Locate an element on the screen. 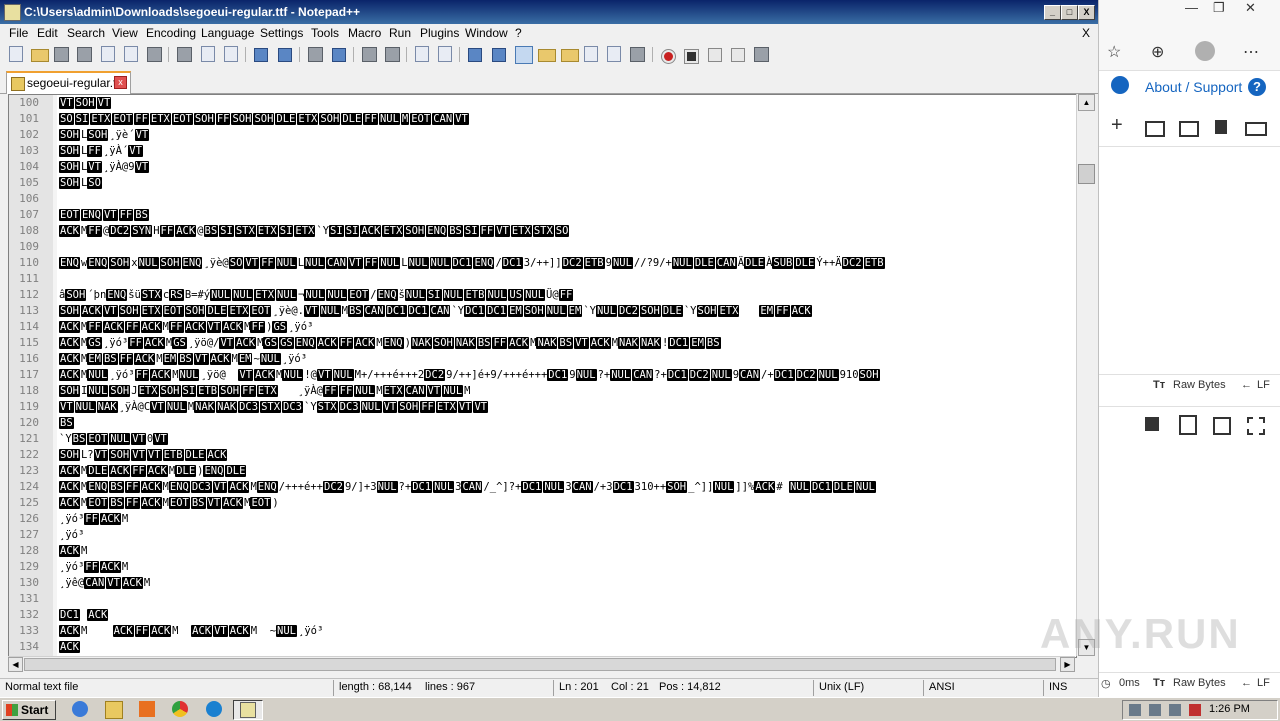  code-line: ¸ÿó³ is located at coordinates (566, 535).